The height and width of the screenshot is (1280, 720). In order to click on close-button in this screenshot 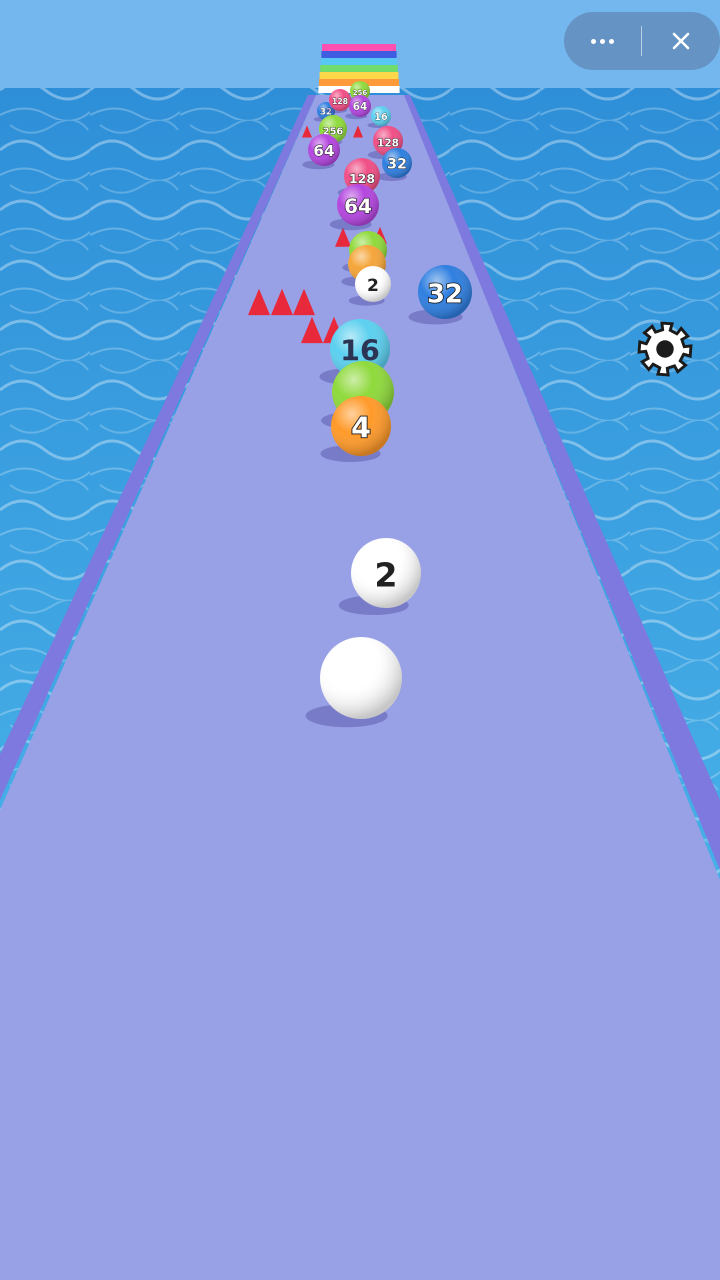, I will do `click(680, 41)`.